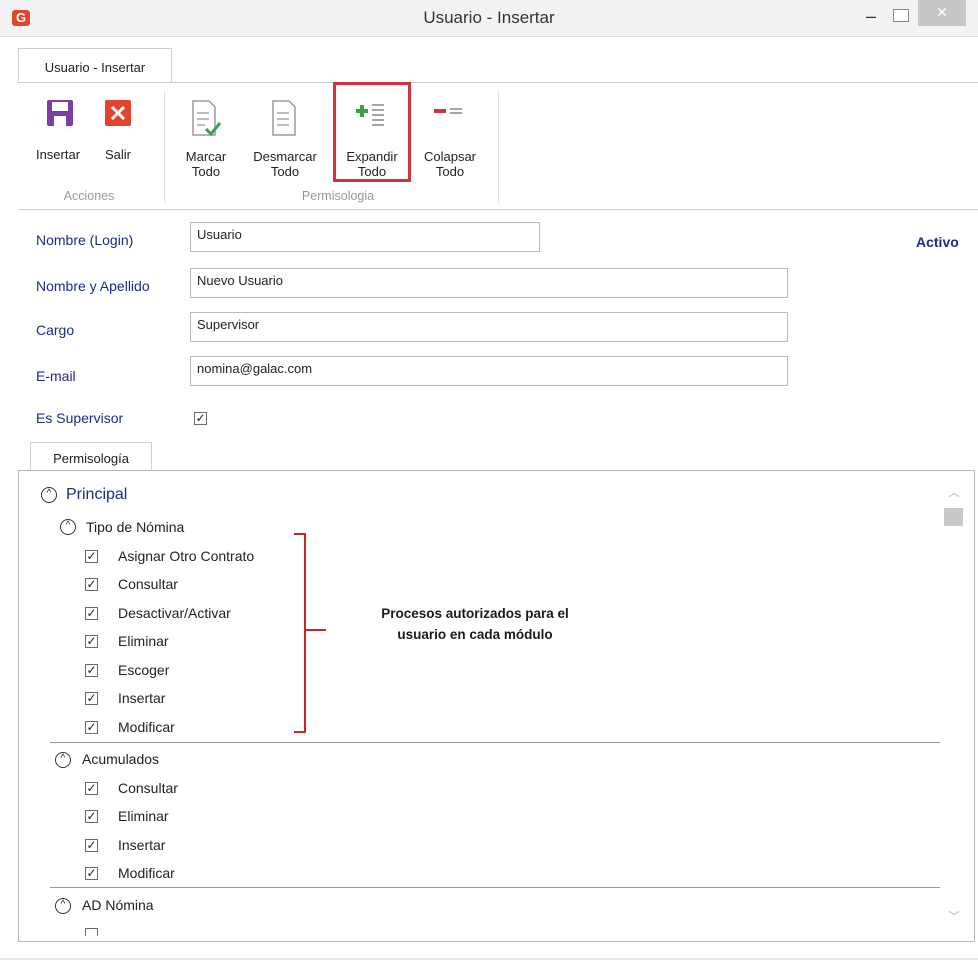  Describe the element at coordinates (871, 18) in the screenshot. I see `minimize-button: –` at that location.